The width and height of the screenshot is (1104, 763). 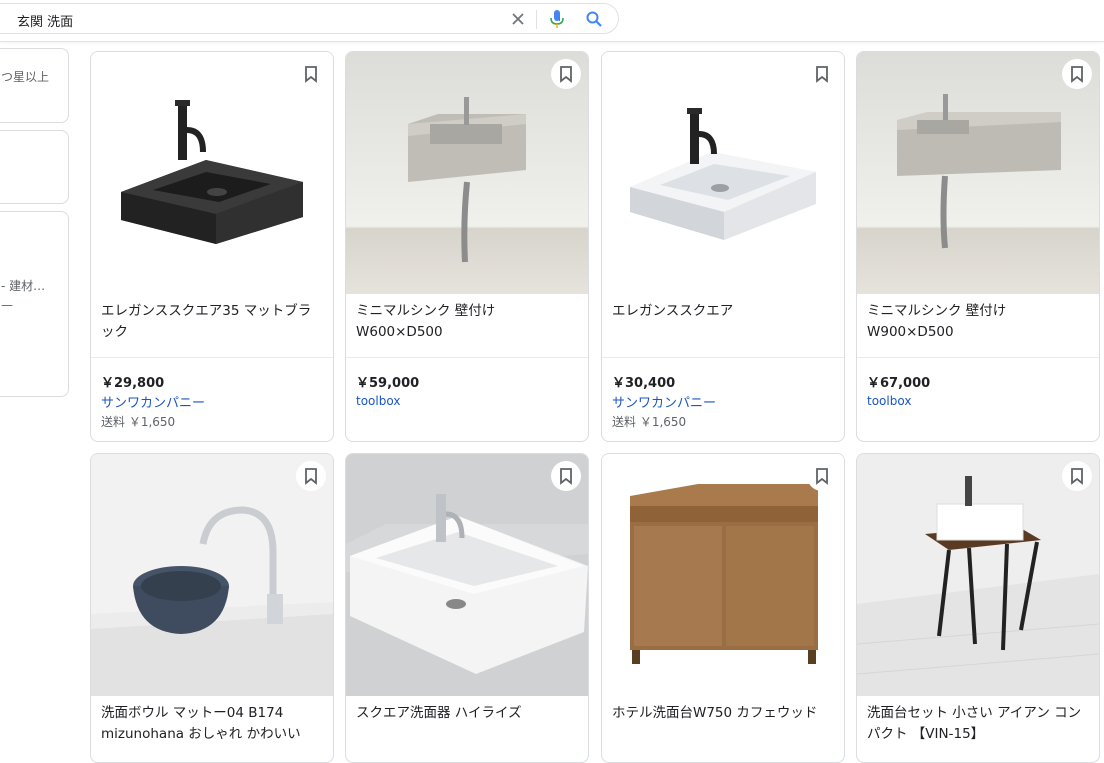 I want to click on search-box: 玄関 洗面, so click(x=309, y=18).